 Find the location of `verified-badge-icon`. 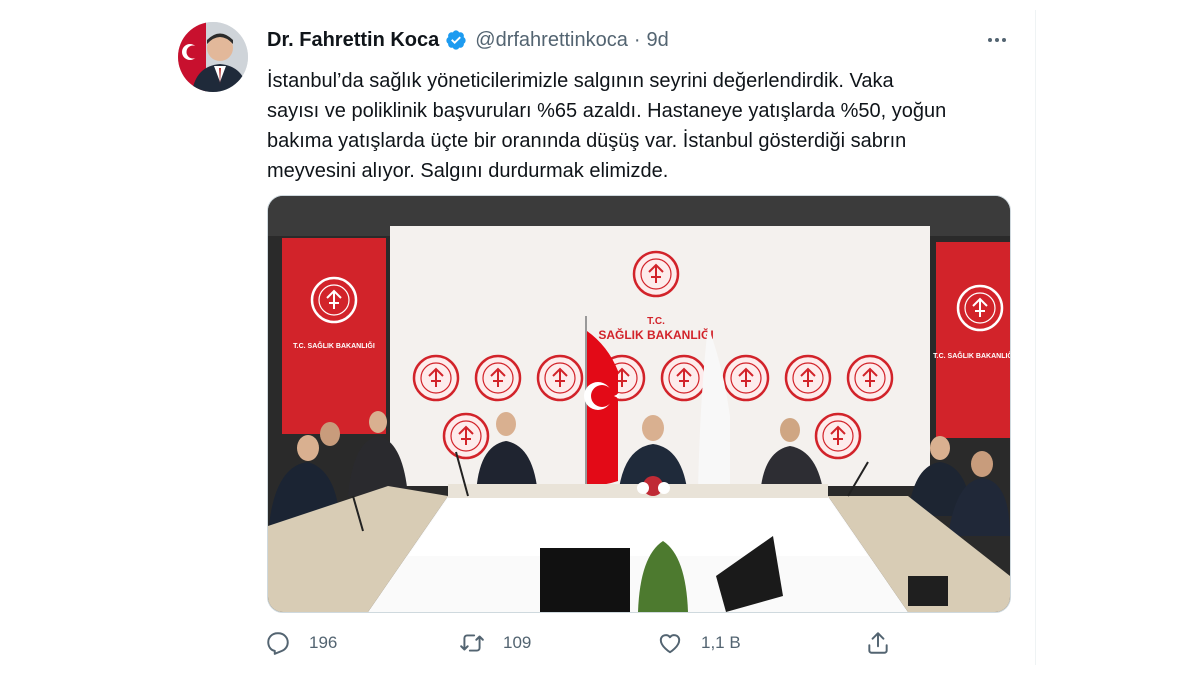

verified-badge-icon is located at coordinates (456, 40).